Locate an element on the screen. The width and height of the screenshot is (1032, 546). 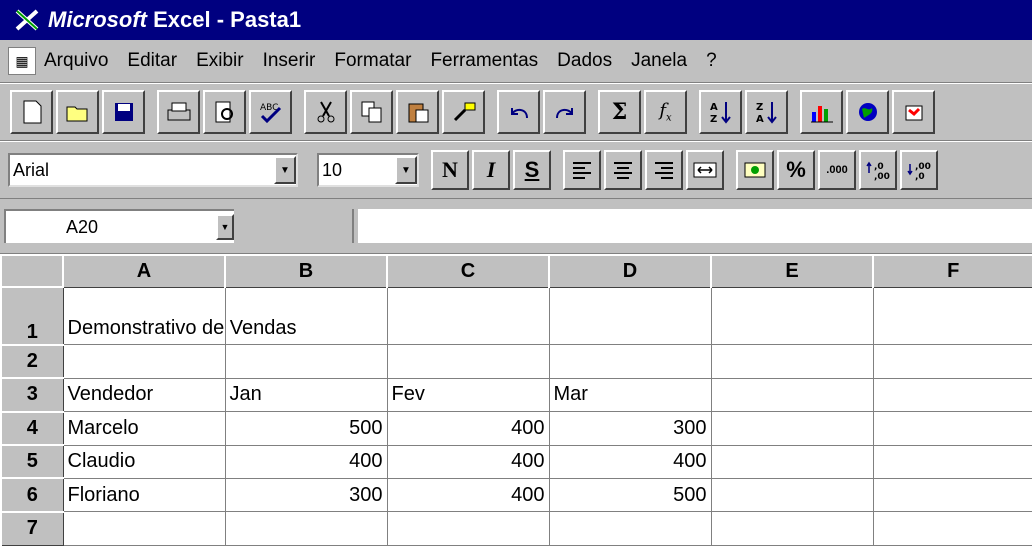
column-header: A is located at coordinates (144, 271).